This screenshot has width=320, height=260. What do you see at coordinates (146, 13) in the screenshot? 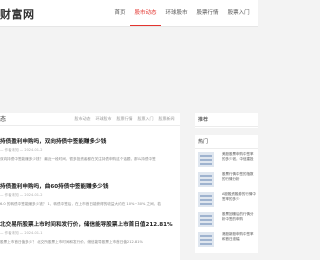
I see `nav-market-news: 股市动态` at bounding box center [146, 13].